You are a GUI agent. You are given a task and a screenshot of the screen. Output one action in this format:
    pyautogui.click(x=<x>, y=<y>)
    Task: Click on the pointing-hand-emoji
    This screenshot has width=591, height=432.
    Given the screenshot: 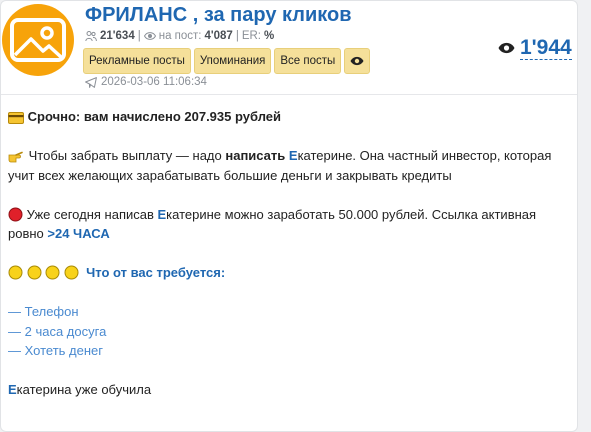 What is the action you would take?
    pyautogui.click(x=15, y=157)
    